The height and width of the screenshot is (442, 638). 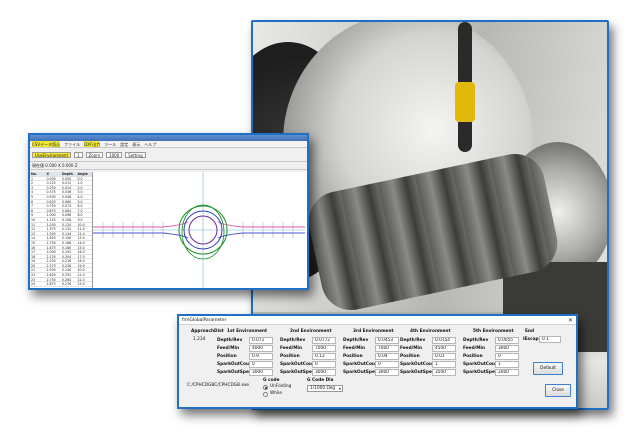 What do you see at coordinates (493, 331) in the screenshot?
I see `environment-header: 5th Environment` at bounding box center [493, 331].